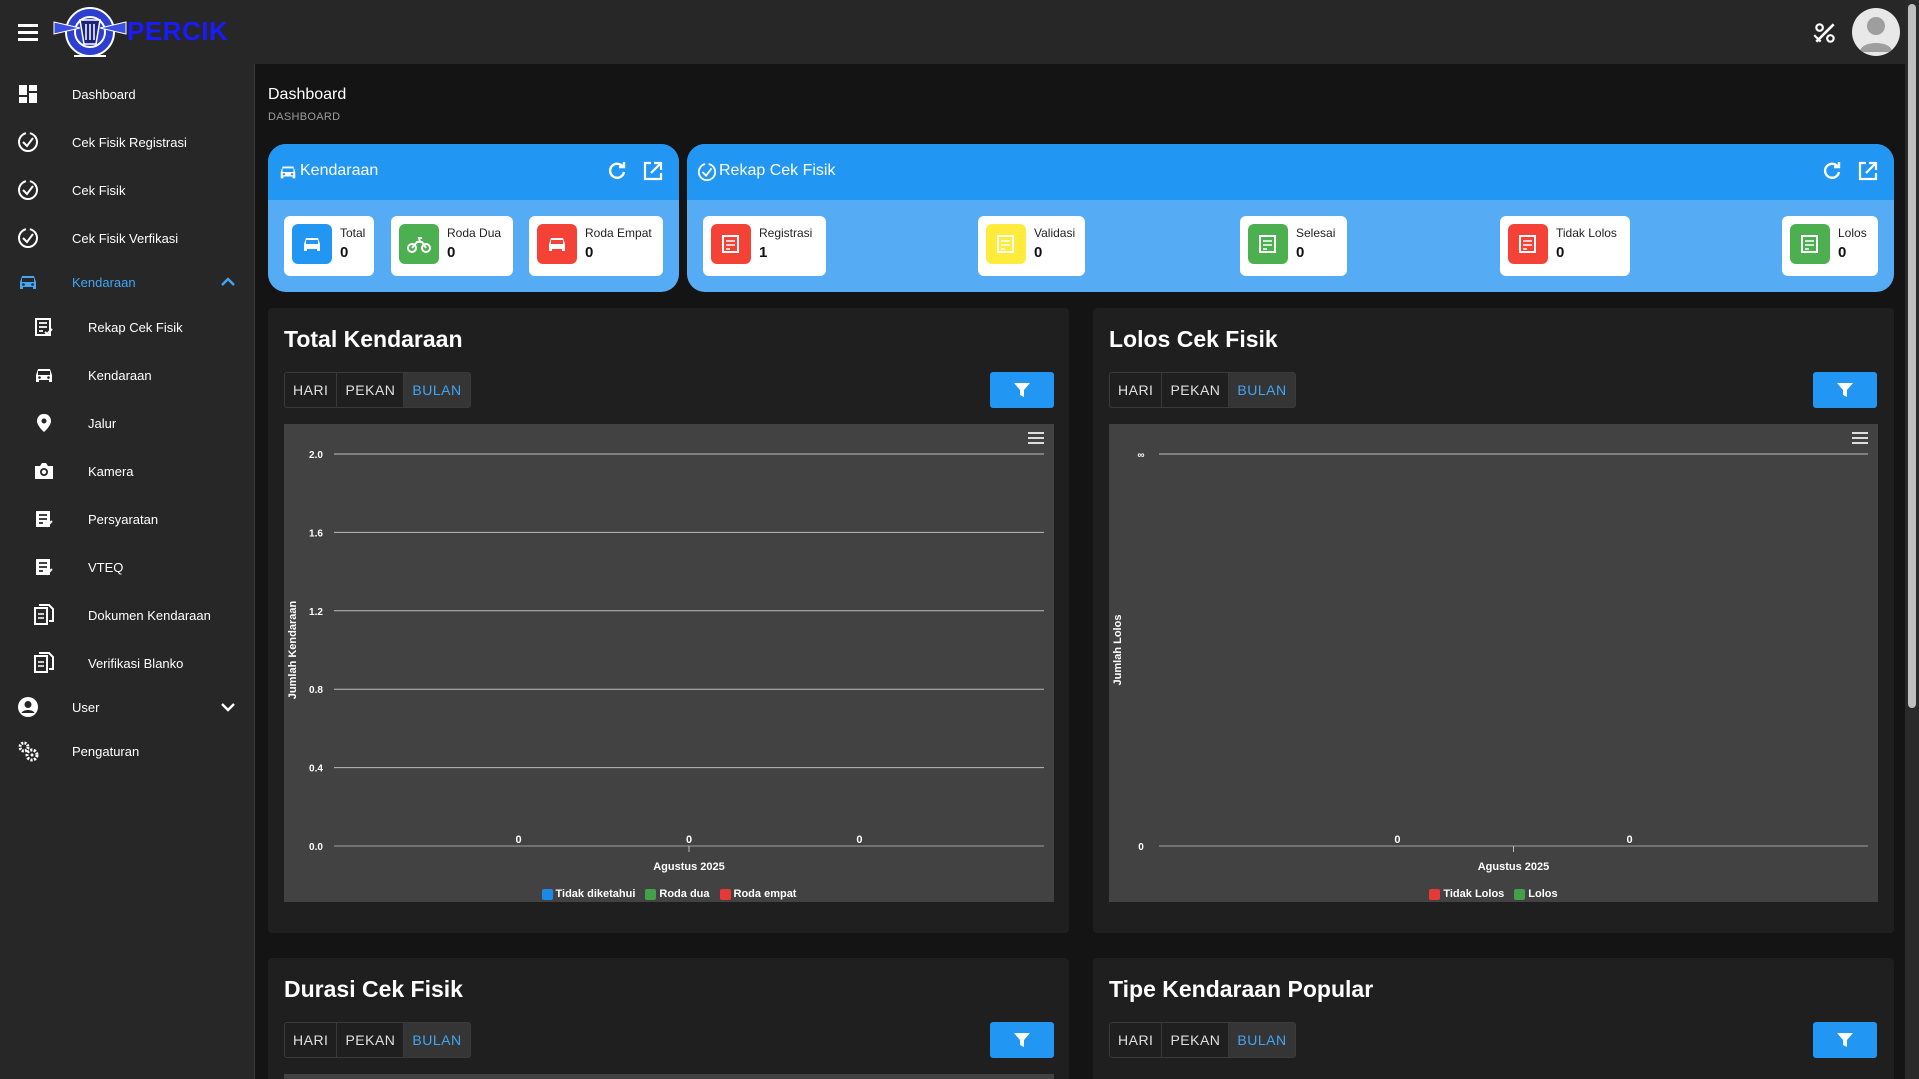 Image resolution: width=1919 pixels, height=1079 pixels. Describe the element at coordinates (44, 423) in the screenshot. I see `location-pin-icon` at that location.